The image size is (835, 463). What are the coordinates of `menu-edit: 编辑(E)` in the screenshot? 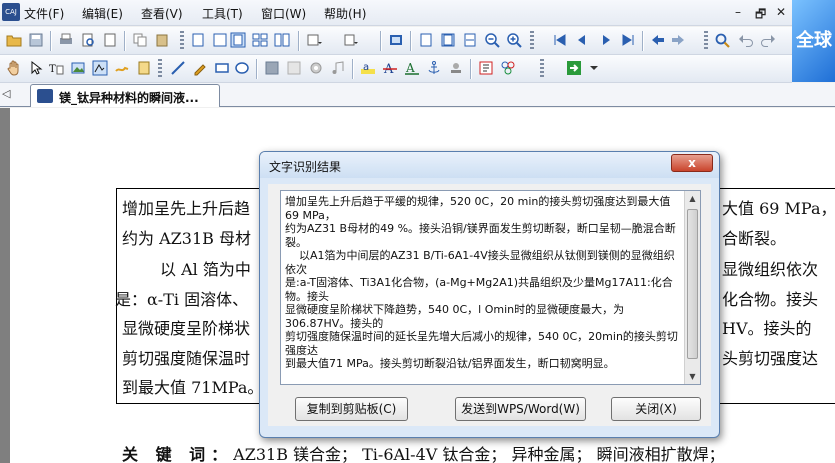 It's located at (102, 13).